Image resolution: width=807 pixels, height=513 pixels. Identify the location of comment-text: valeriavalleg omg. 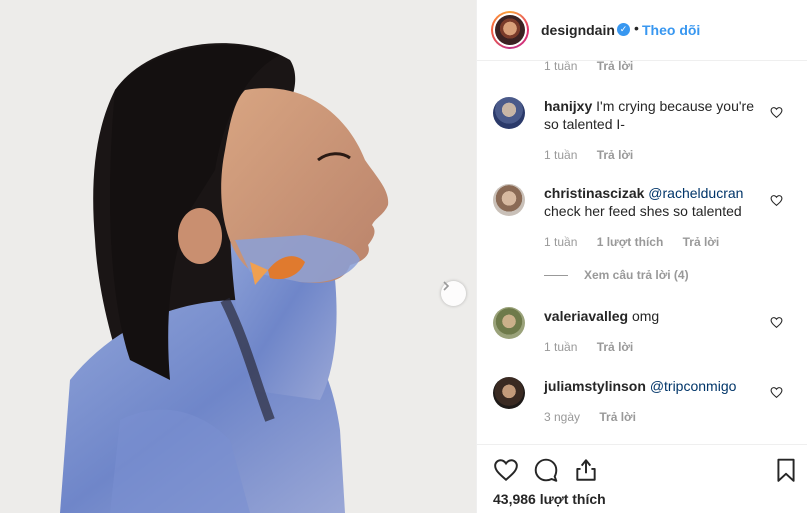
(654, 316).